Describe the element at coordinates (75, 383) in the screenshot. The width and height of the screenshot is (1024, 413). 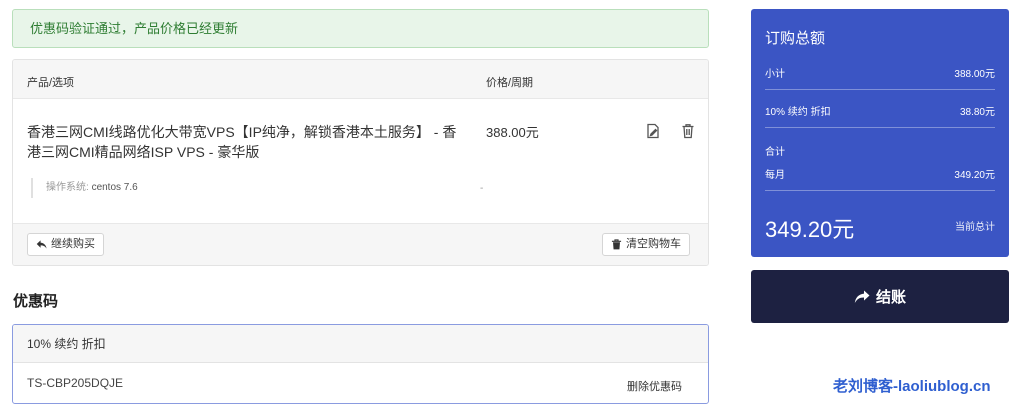
I see `promo-code: TS-CBP205DQJE` at that location.